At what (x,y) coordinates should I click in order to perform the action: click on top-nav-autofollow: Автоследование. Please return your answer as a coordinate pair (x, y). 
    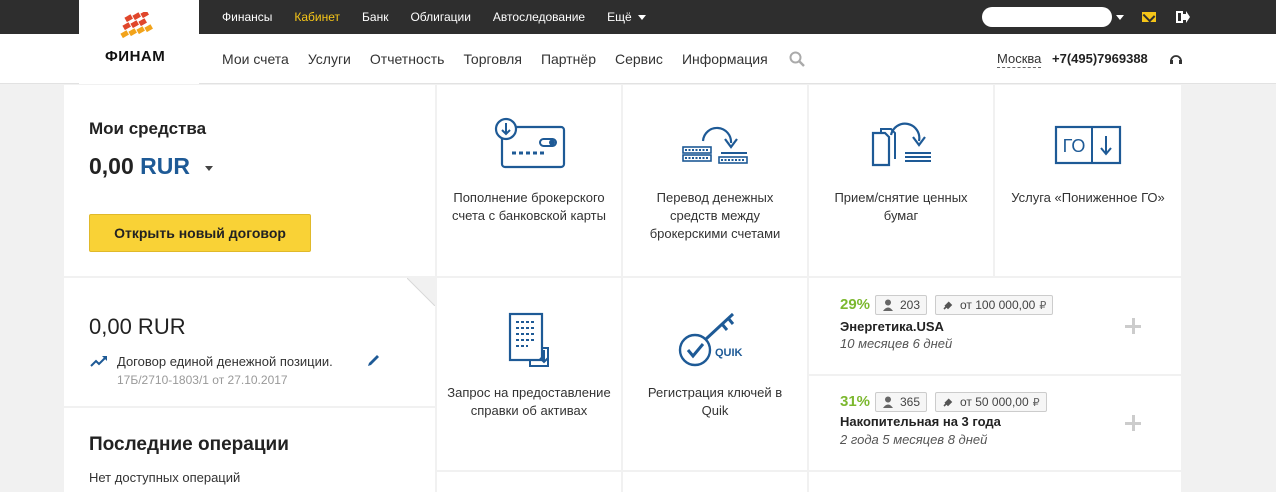
    Looking at the image, I should click on (539, 17).